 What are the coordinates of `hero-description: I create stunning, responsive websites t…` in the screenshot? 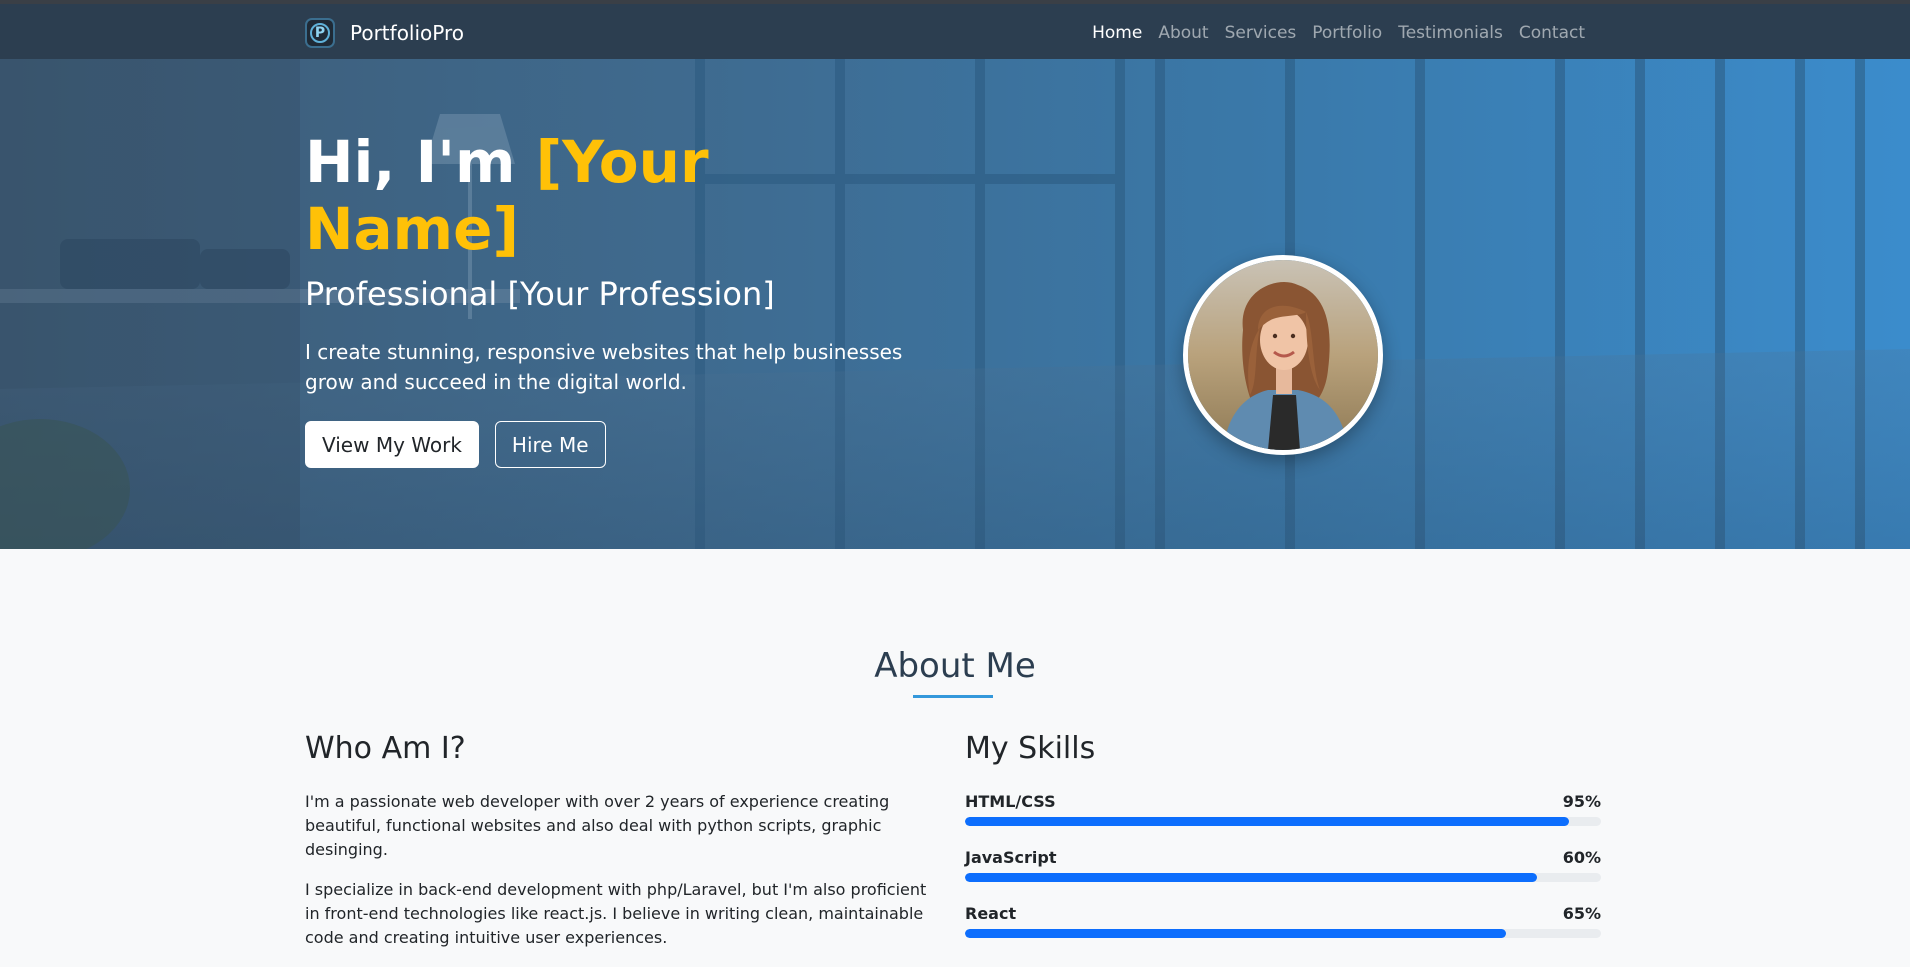 It's located at (604, 367).